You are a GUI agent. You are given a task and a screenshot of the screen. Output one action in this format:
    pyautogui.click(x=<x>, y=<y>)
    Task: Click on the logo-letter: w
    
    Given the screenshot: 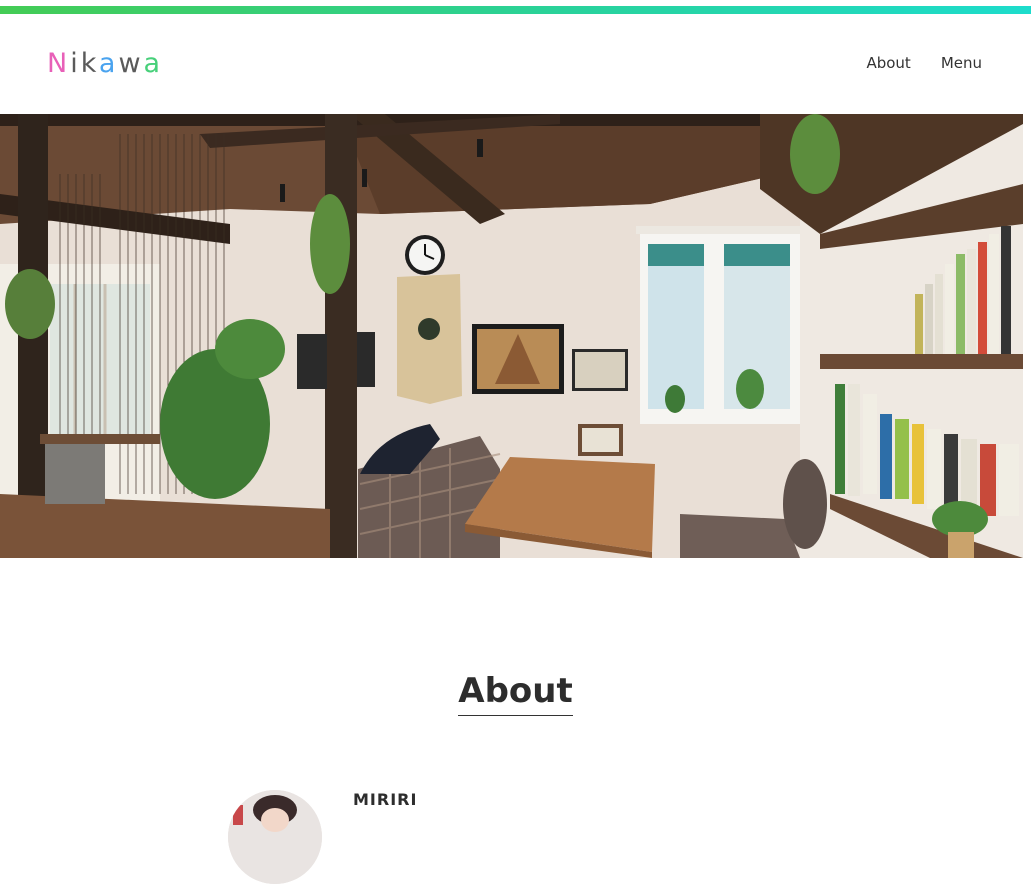 What is the action you would take?
    pyautogui.click(x=131, y=63)
    